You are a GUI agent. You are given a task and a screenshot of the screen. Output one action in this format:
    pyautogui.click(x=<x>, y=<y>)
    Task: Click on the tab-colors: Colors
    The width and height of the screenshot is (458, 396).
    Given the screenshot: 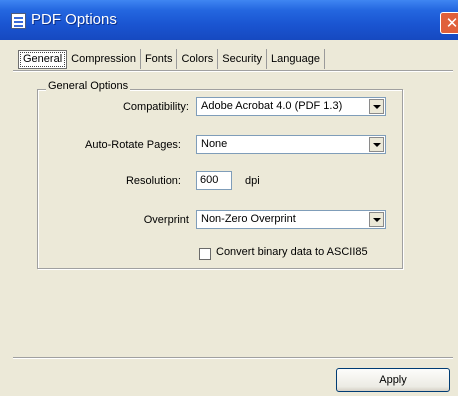 What is the action you would take?
    pyautogui.click(x=198, y=59)
    